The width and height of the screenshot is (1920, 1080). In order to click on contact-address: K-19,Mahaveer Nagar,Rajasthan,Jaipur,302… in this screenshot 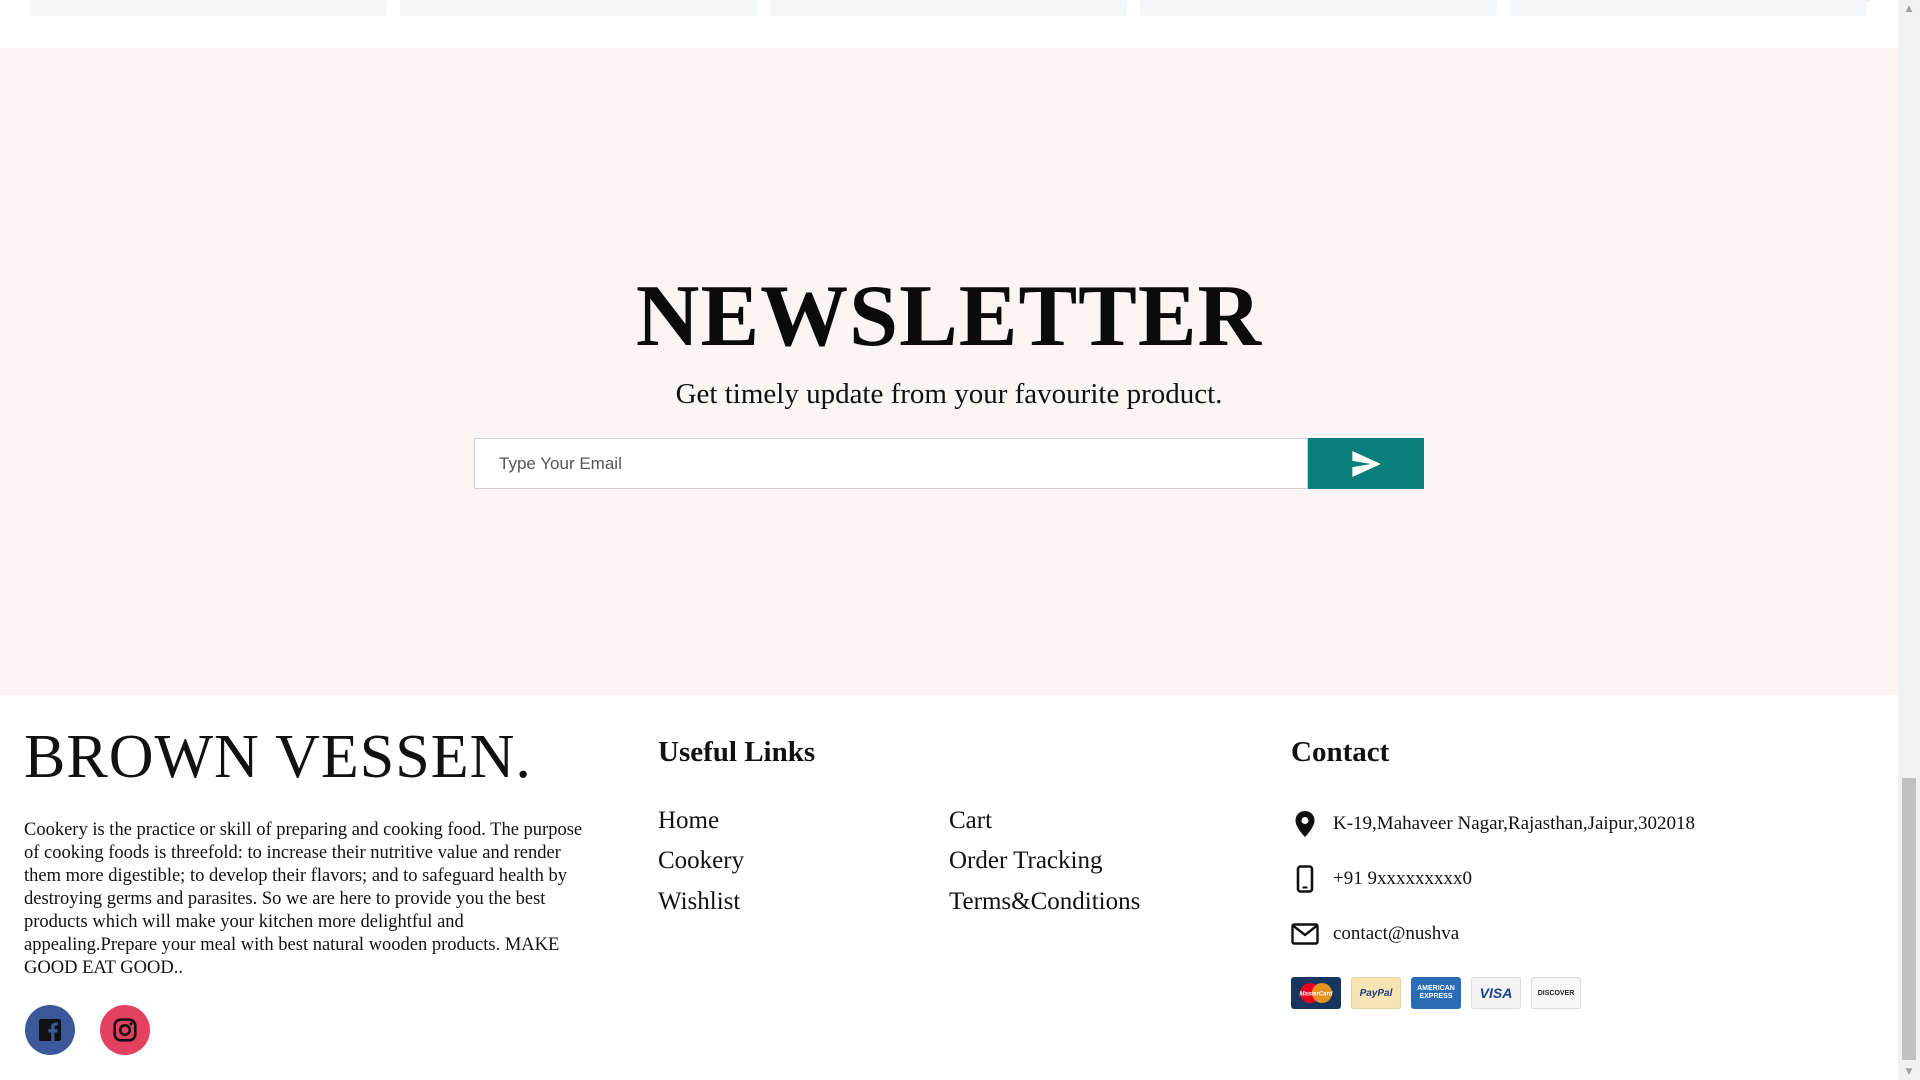, I will do `click(1493, 824)`.